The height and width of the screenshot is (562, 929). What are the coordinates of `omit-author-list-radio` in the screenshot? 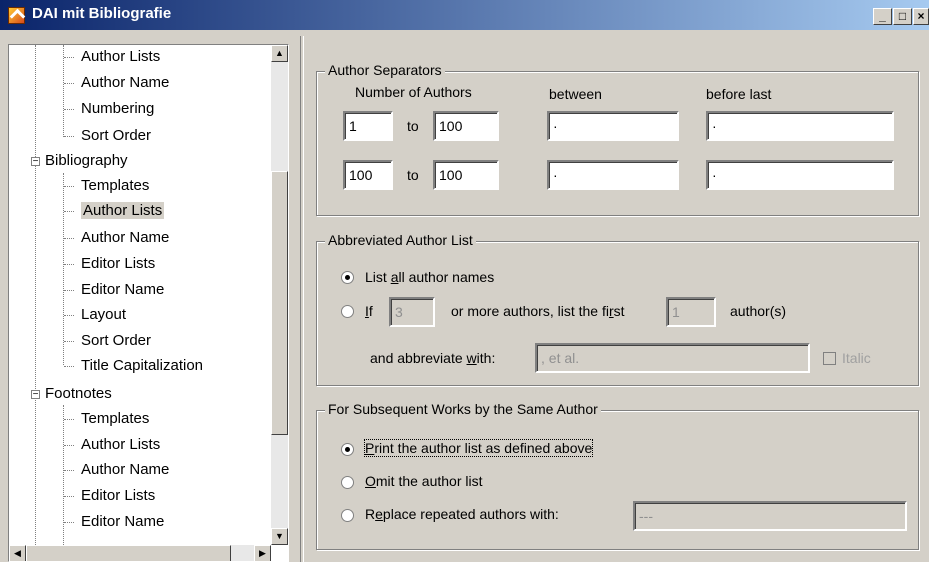 It's located at (347, 482).